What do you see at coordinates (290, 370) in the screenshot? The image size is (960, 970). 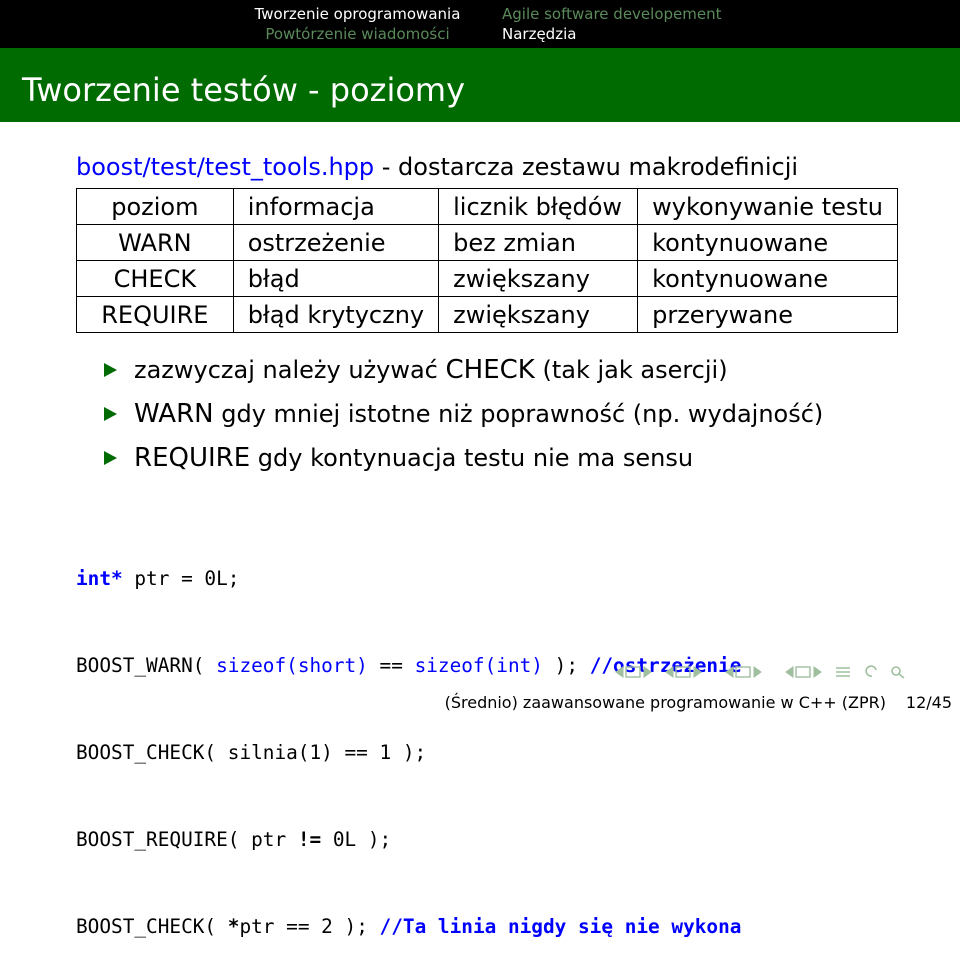 I see `bullet-text: zazwyczaj należy używać` at bounding box center [290, 370].